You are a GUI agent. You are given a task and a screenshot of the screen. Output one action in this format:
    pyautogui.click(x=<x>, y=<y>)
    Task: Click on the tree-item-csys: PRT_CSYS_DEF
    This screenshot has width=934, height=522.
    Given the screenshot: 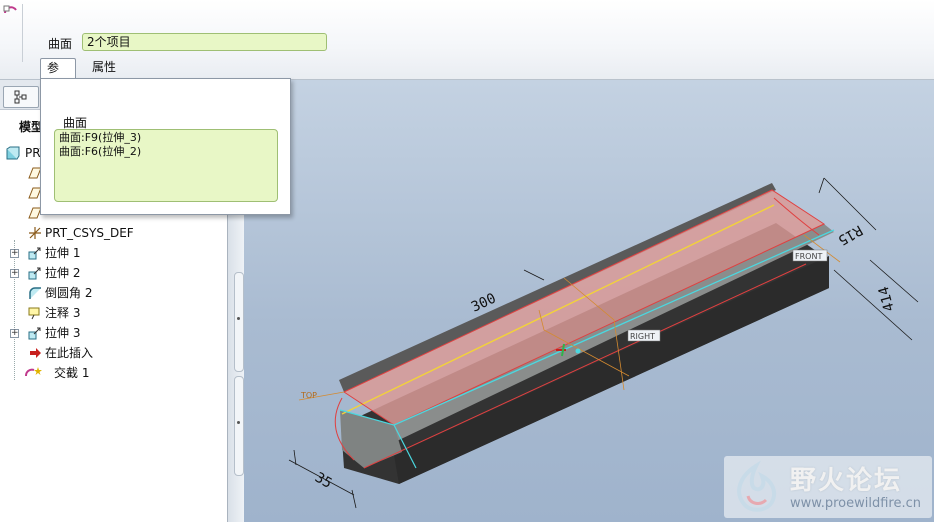 What is the action you would take?
    pyautogui.click(x=114, y=233)
    